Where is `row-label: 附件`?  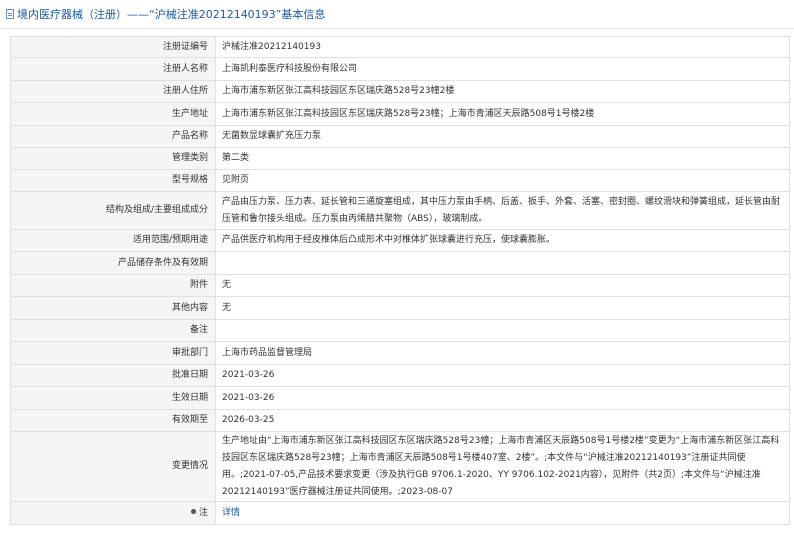 row-label: 附件 is located at coordinates (113, 285).